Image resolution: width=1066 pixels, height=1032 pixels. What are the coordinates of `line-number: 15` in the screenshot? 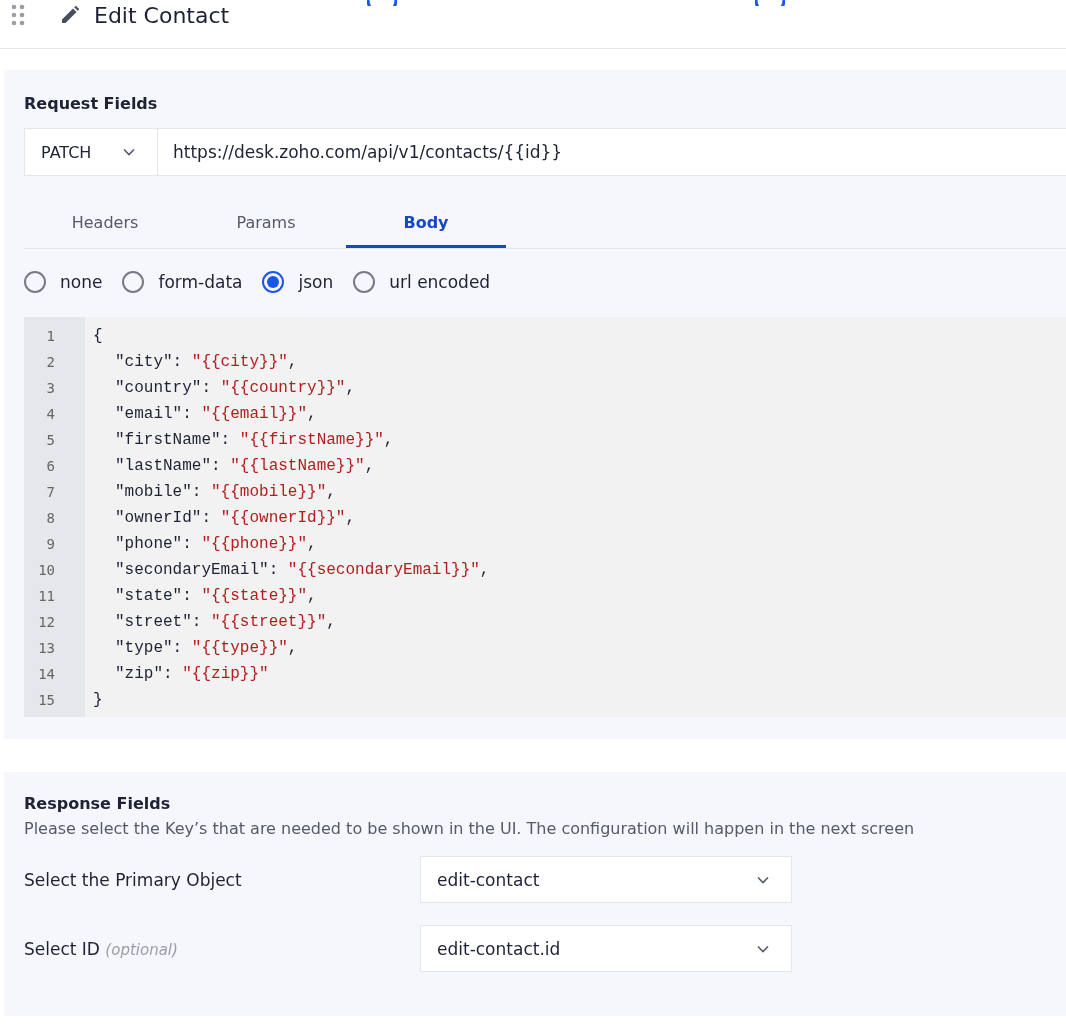 It's located at (46, 700).